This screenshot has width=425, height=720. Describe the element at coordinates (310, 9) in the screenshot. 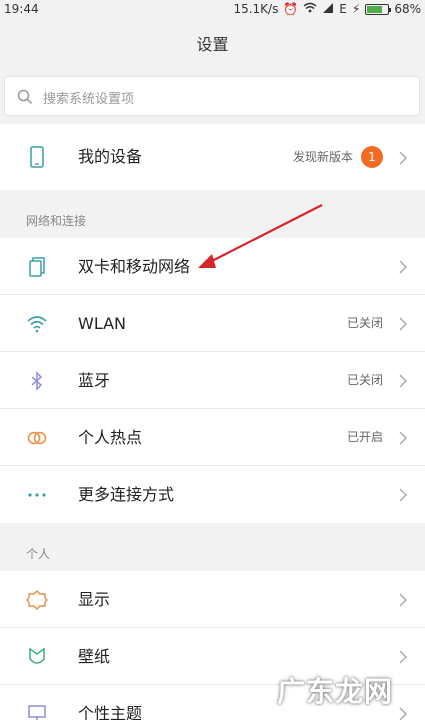

I see `wifi-status-icon` at that location.